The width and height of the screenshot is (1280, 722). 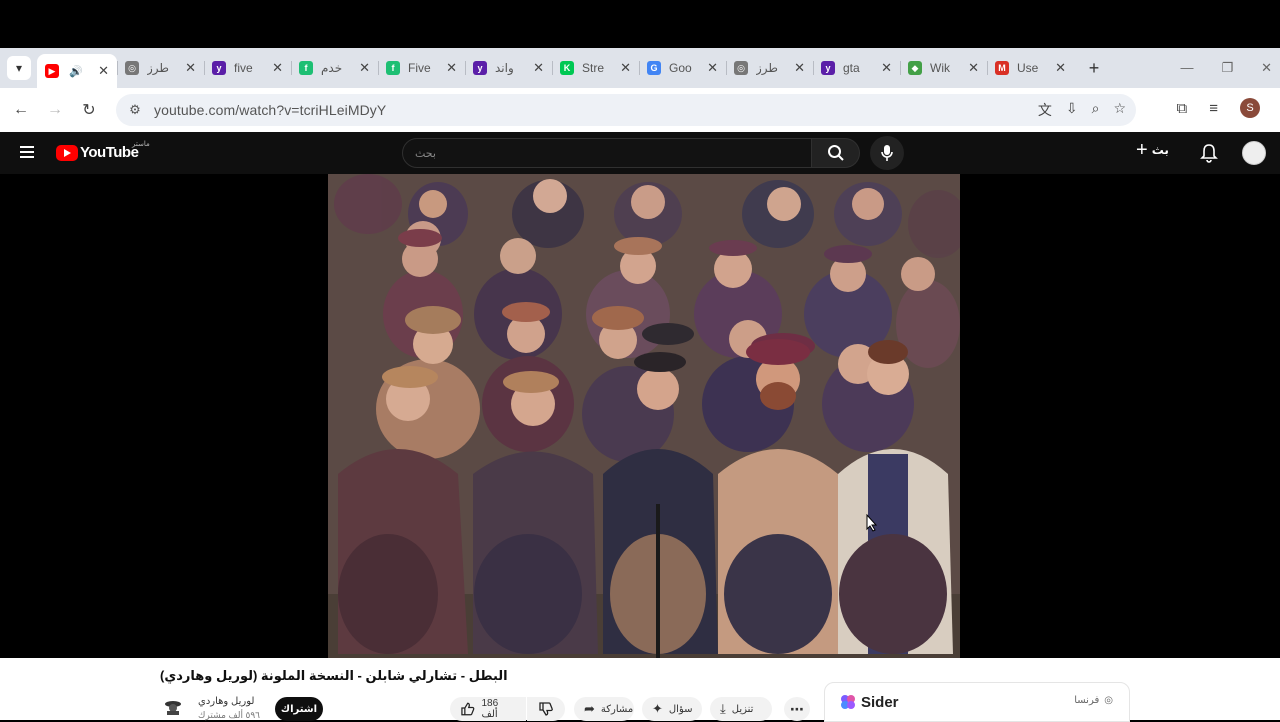 What do you see at coordinates (1160, 150) in the screenshot?
I see `create-label: بث` at bounding box center [1160, 150].